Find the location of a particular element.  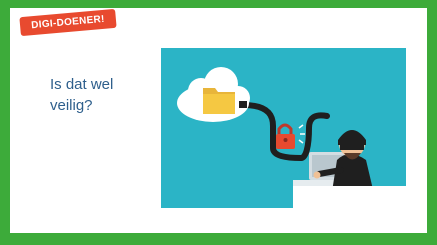

brand-badge: DIGI-DOENER! is located at coordinates (68, 22).